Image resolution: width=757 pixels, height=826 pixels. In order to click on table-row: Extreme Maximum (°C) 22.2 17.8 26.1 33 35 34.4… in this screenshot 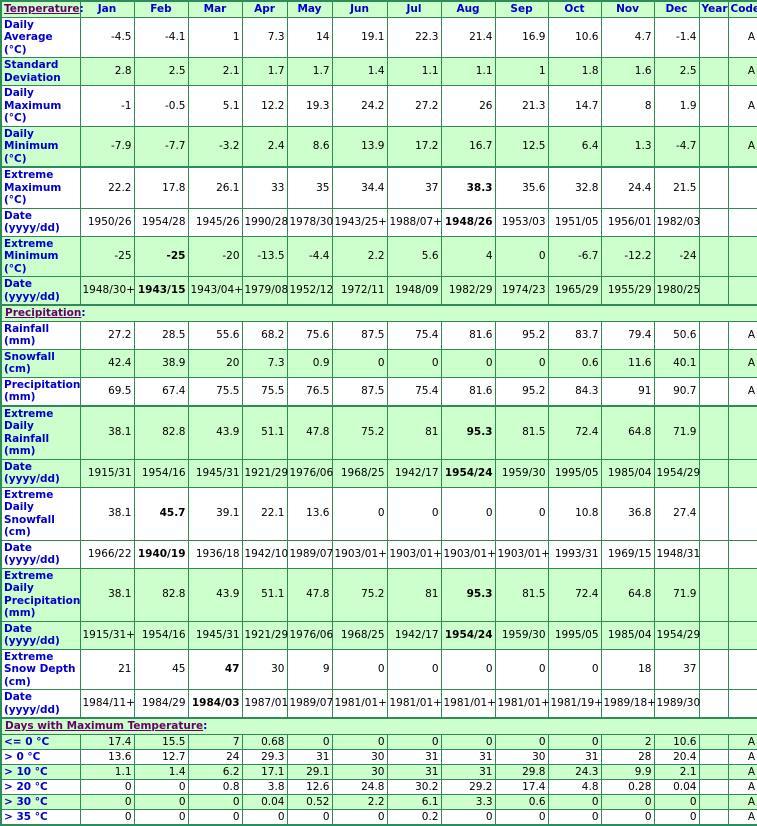, I will do `click(378, 187)`.